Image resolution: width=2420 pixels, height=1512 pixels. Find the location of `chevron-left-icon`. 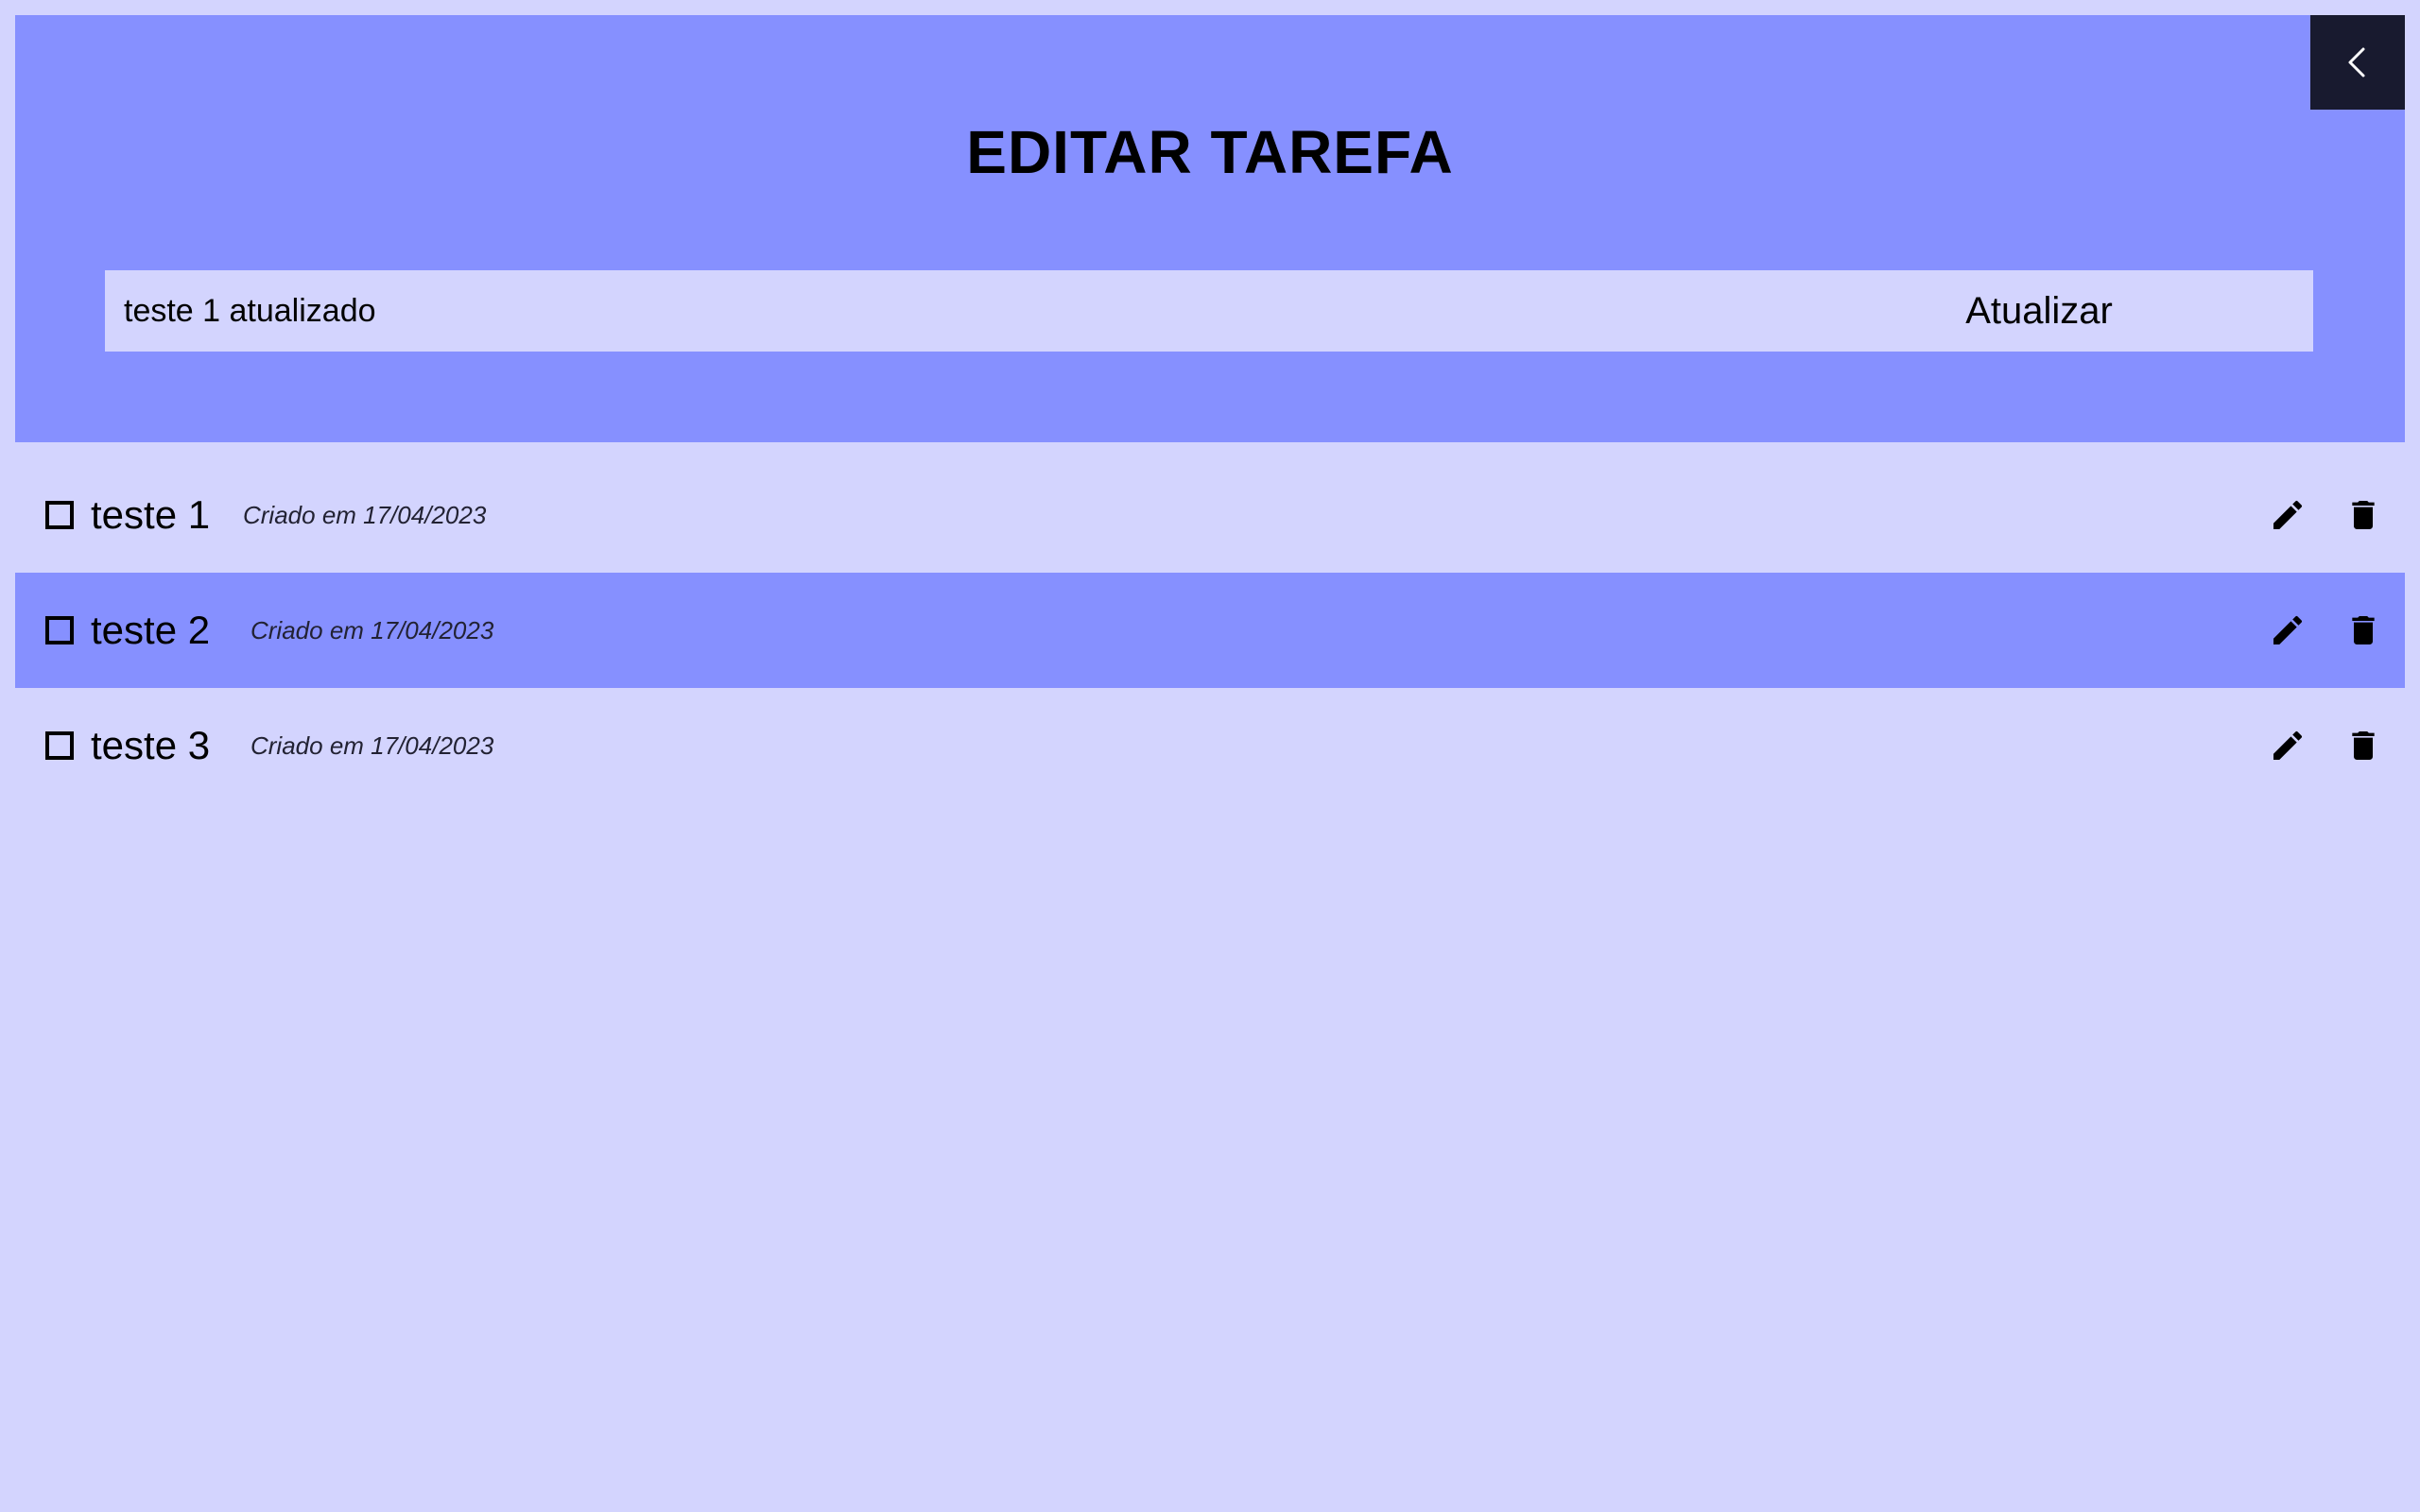

chevron-left-icon is located at coordinates (2358, 62).